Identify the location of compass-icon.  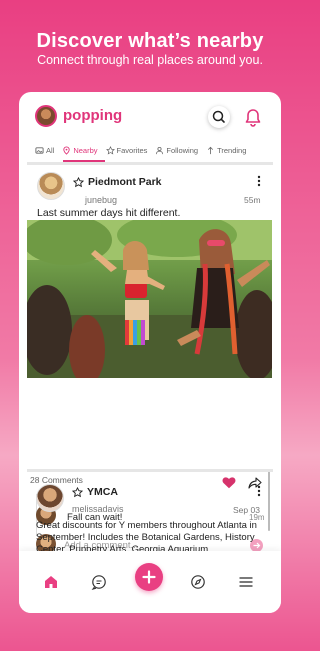
(198, 582).